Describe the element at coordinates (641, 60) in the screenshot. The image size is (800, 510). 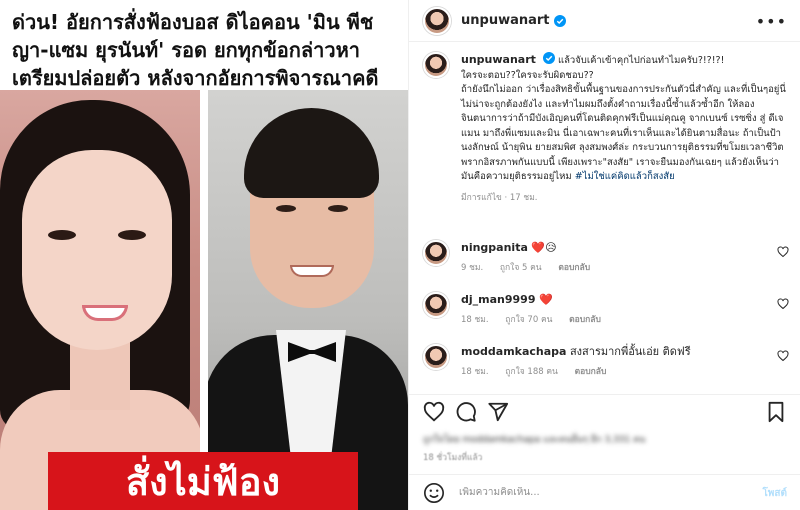
I see `caption-line-1: แล้วจับเค้าเข้าคุกไปก่อนทำไมครับ?!?!?!` at that location.